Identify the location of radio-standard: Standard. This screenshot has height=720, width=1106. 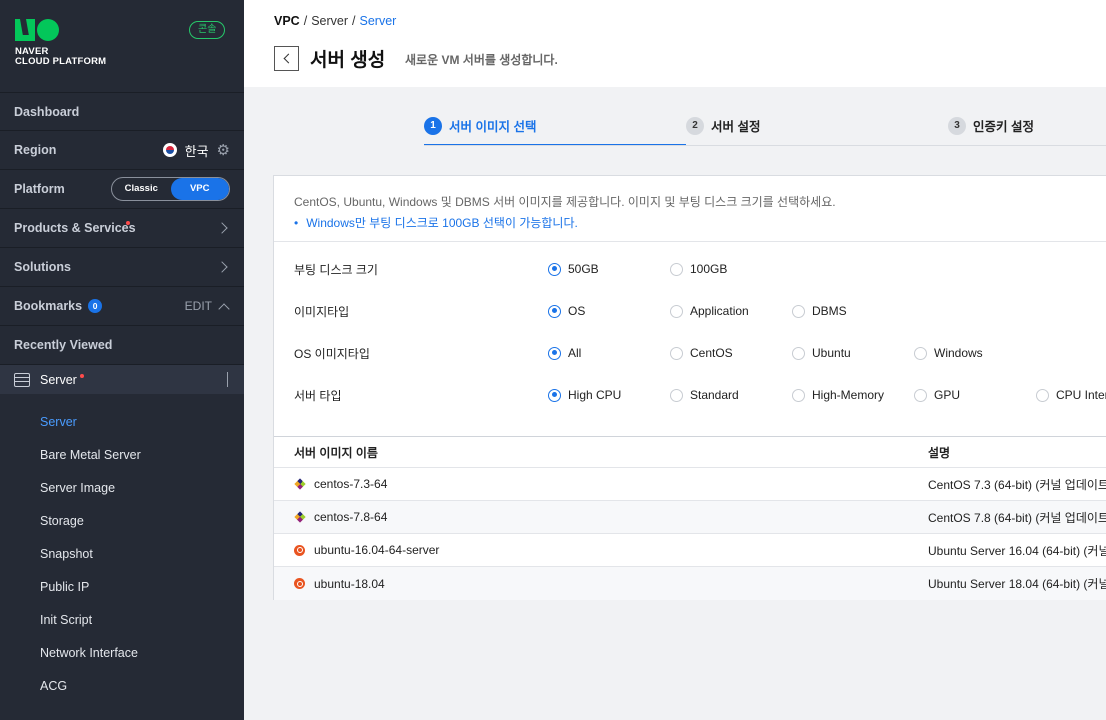
(704, 395).